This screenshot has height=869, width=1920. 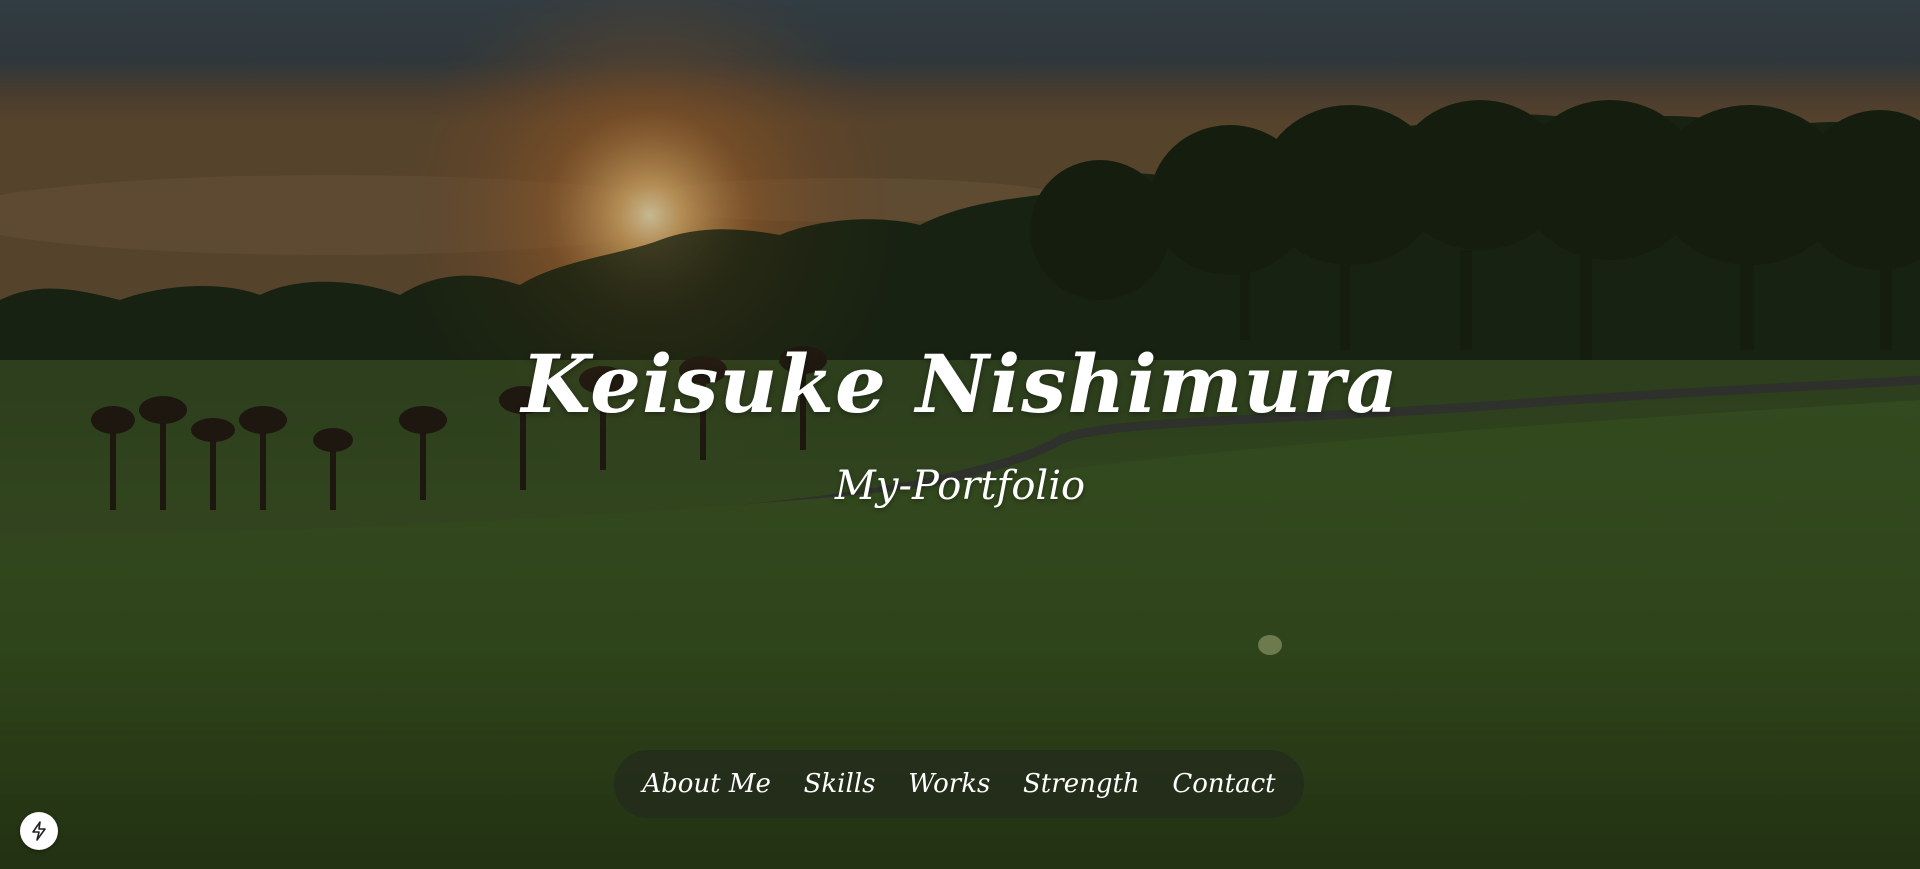 I want to click on bolt-icon, so click(x=39, y=831).